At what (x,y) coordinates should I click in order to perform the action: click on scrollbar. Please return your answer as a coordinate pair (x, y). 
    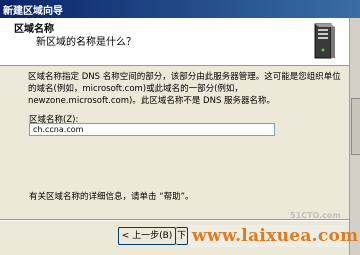
    Looking at the image, I should click on (354, 136).